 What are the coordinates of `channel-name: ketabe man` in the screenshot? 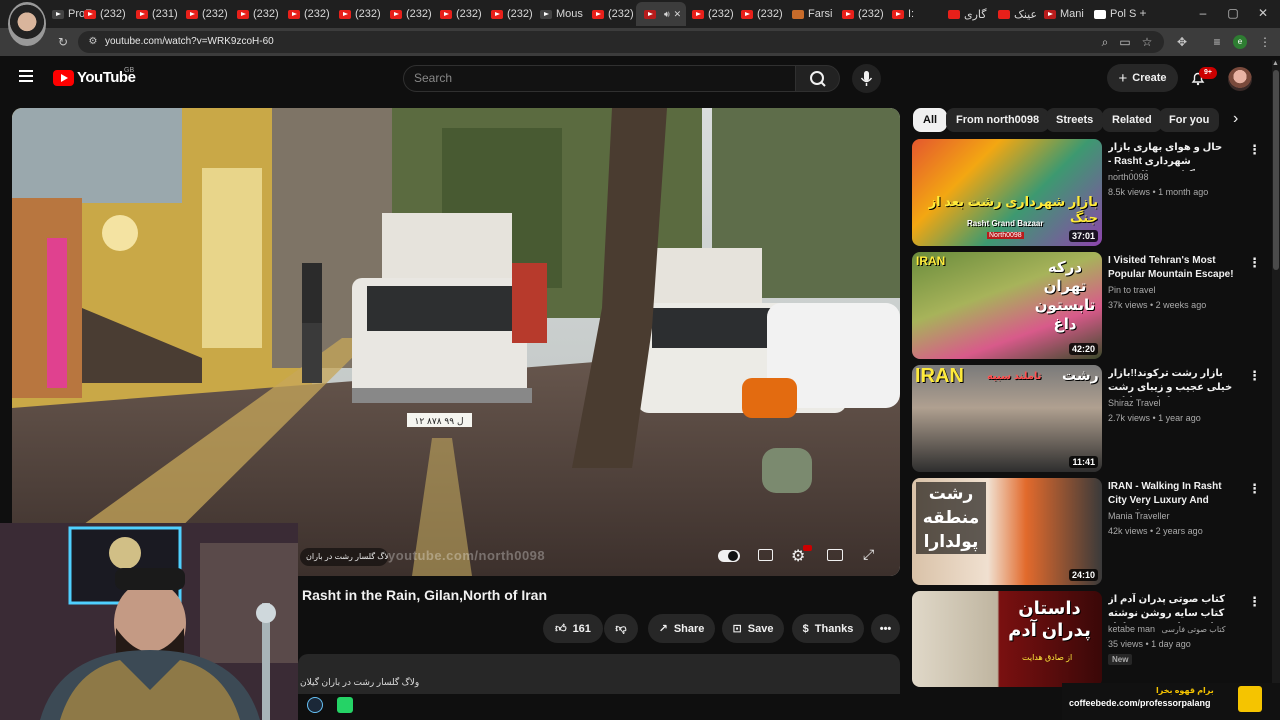 It's located at (1131, 629).